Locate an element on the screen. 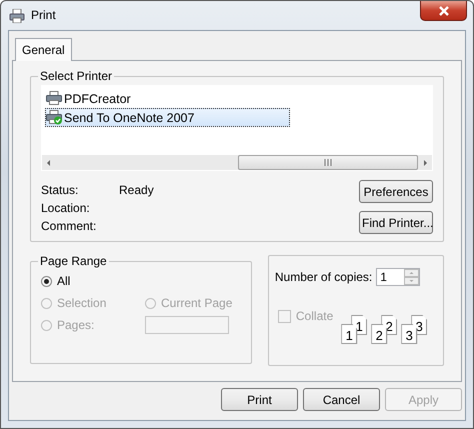 The width and height of the screenshot is (474, 429). field-label: Status: is located at coordinates (60, 190).